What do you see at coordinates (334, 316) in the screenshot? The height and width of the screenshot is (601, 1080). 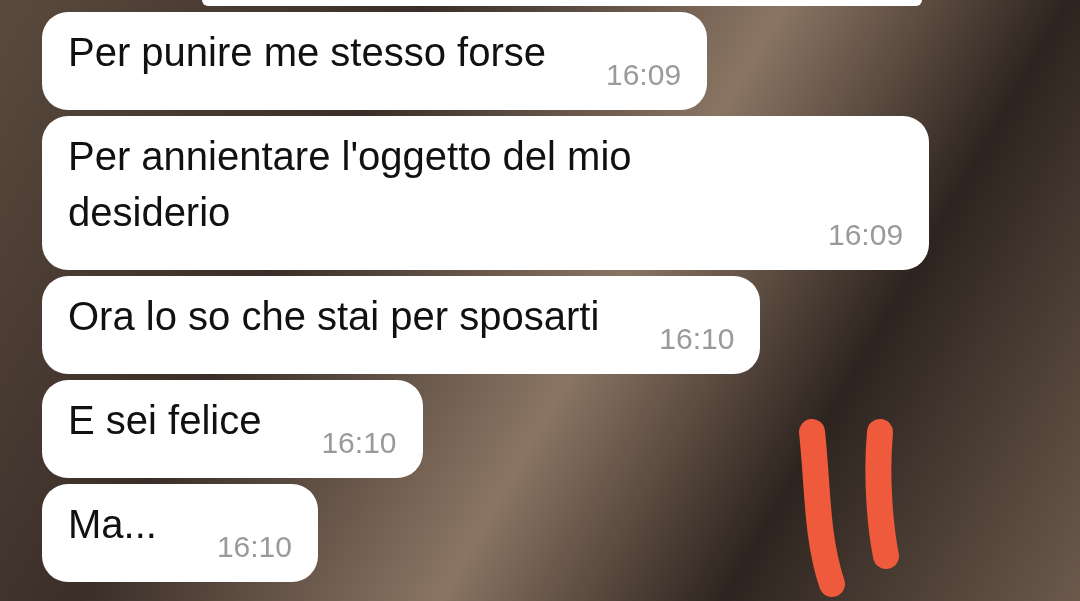 I see `message-text: Ora lo so che stai per sposarti` at bounding box center [334, 316].